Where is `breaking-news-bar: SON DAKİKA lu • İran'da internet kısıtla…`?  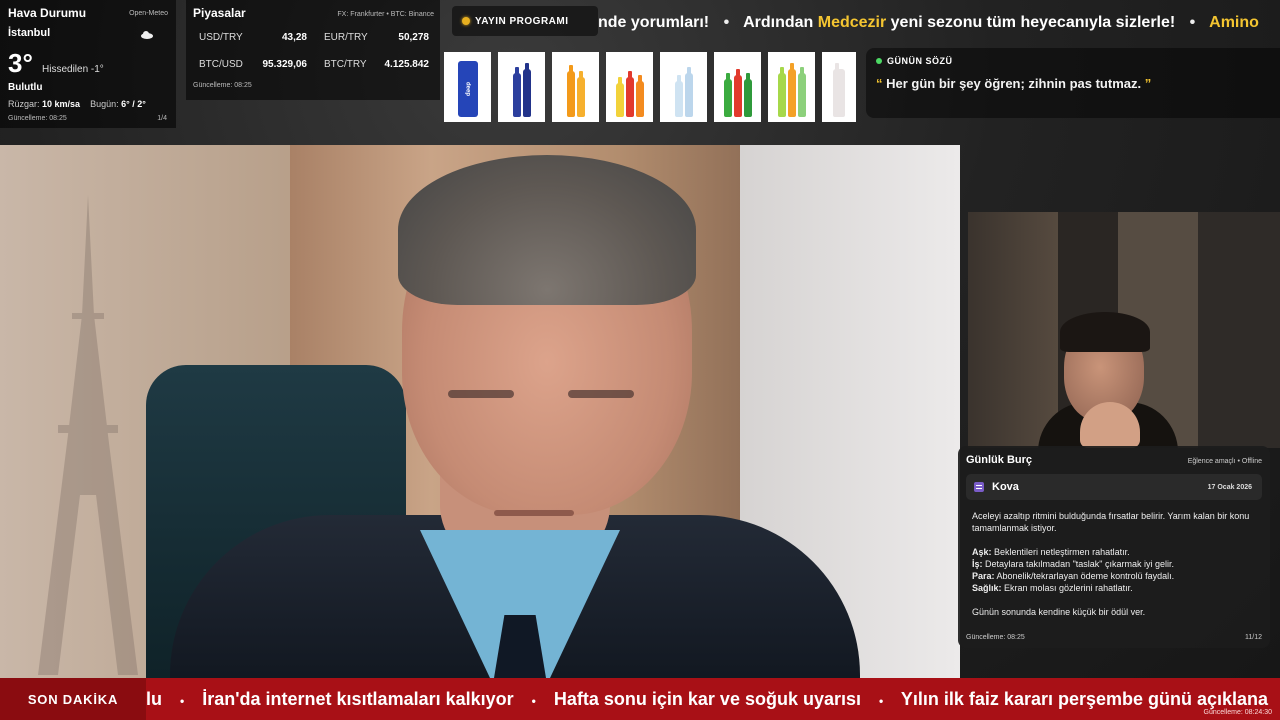 breaking-news-bar: SON DAKİKA lu • İran'da internet kısıtla… is located at coordinates (640, 699).